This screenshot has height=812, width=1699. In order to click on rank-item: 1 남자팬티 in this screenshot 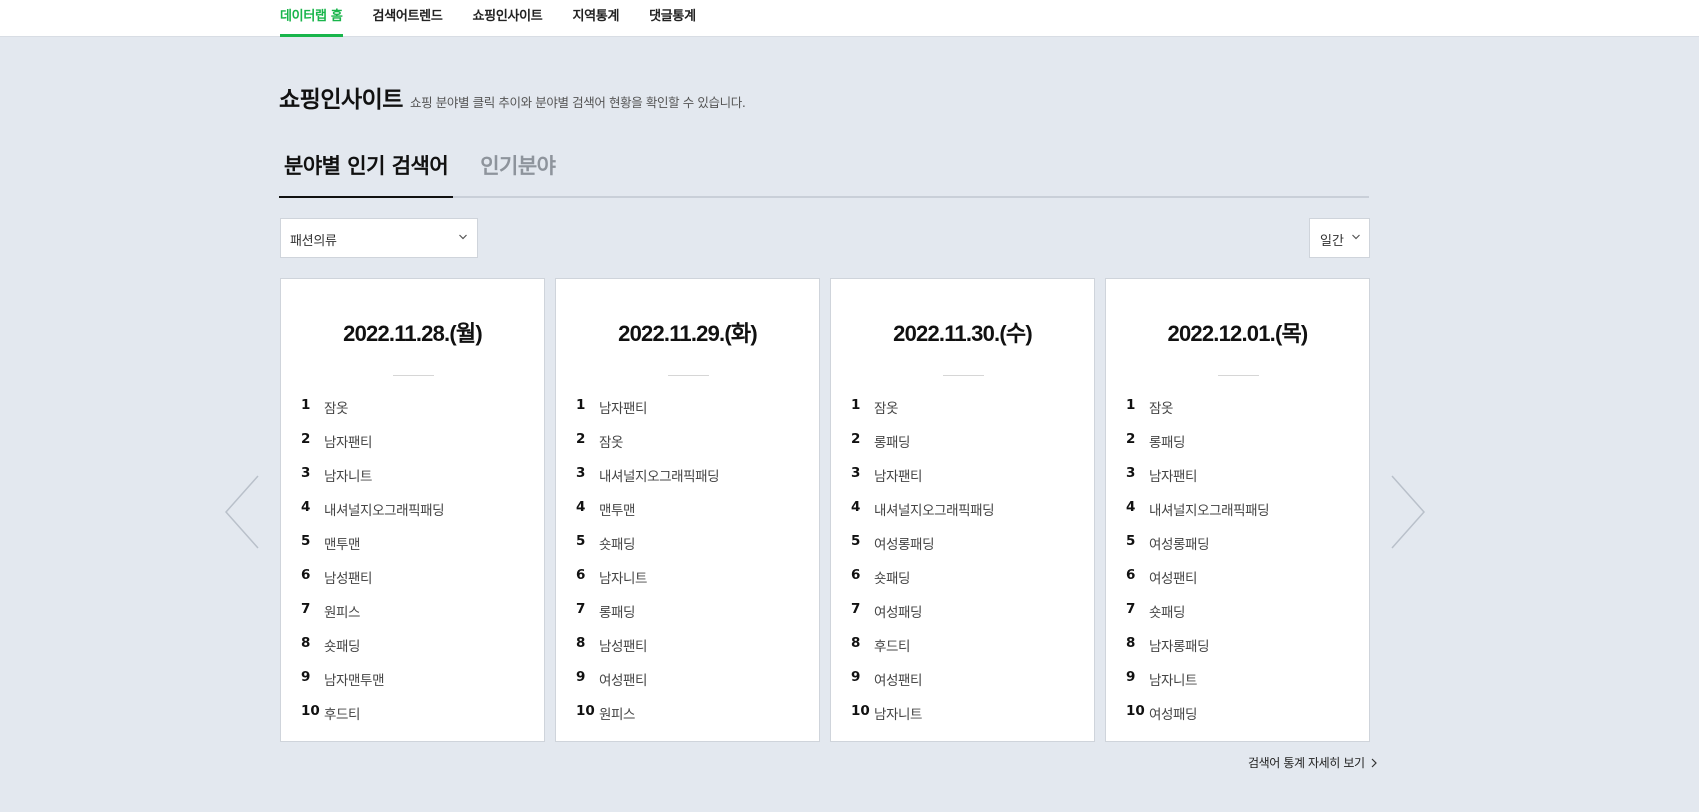, I will do `click(647, 414)`.